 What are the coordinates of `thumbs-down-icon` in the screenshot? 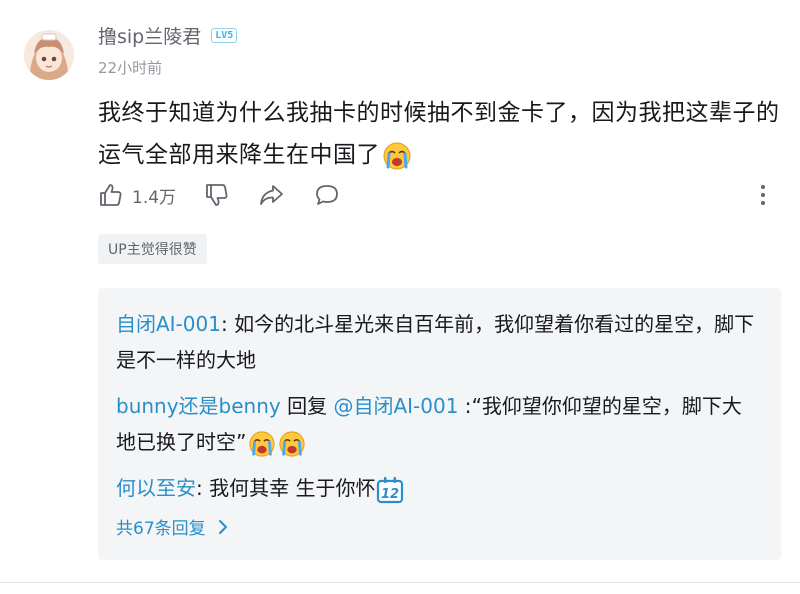 It's located at (217, 195).